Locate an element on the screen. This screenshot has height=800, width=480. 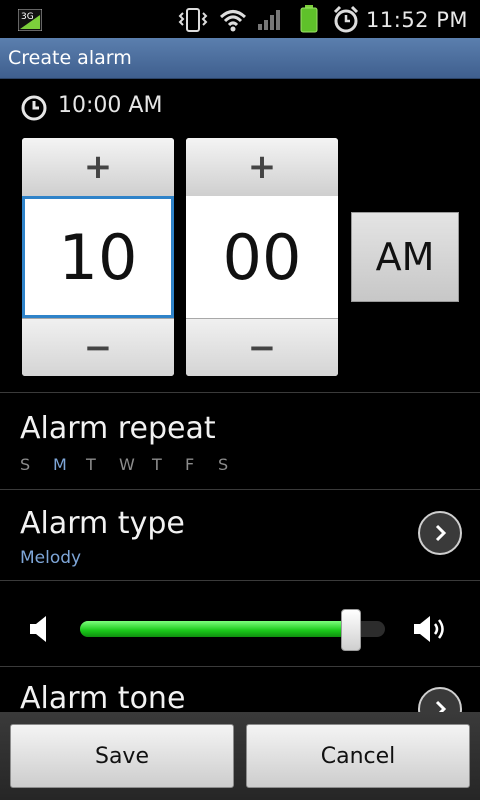
cancel-button: Cancel is located at coordinates (358, 756).